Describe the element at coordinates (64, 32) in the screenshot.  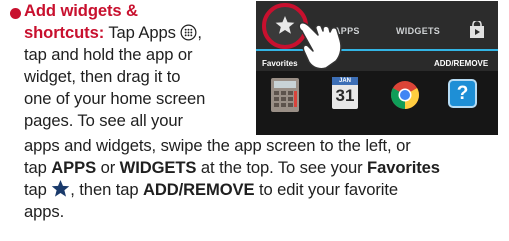
I see `heading-shortcuts: shortcuts:` at that location.